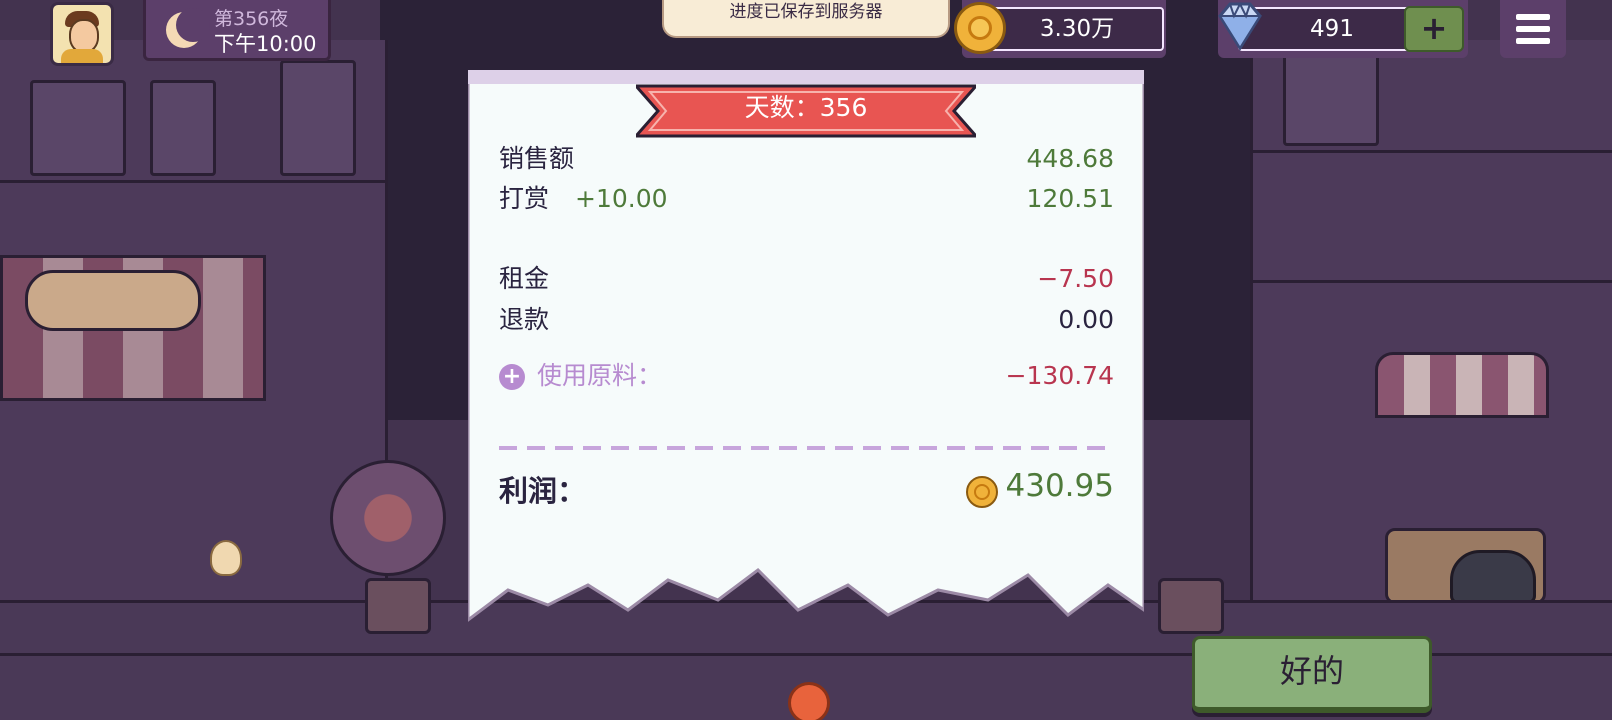 This screenshot has width=1612, height=720. What do you see at coordinates (806, 320) in the screenshot?
I see `refund-row: 退款 0.00` at bounding box center [806, 320].